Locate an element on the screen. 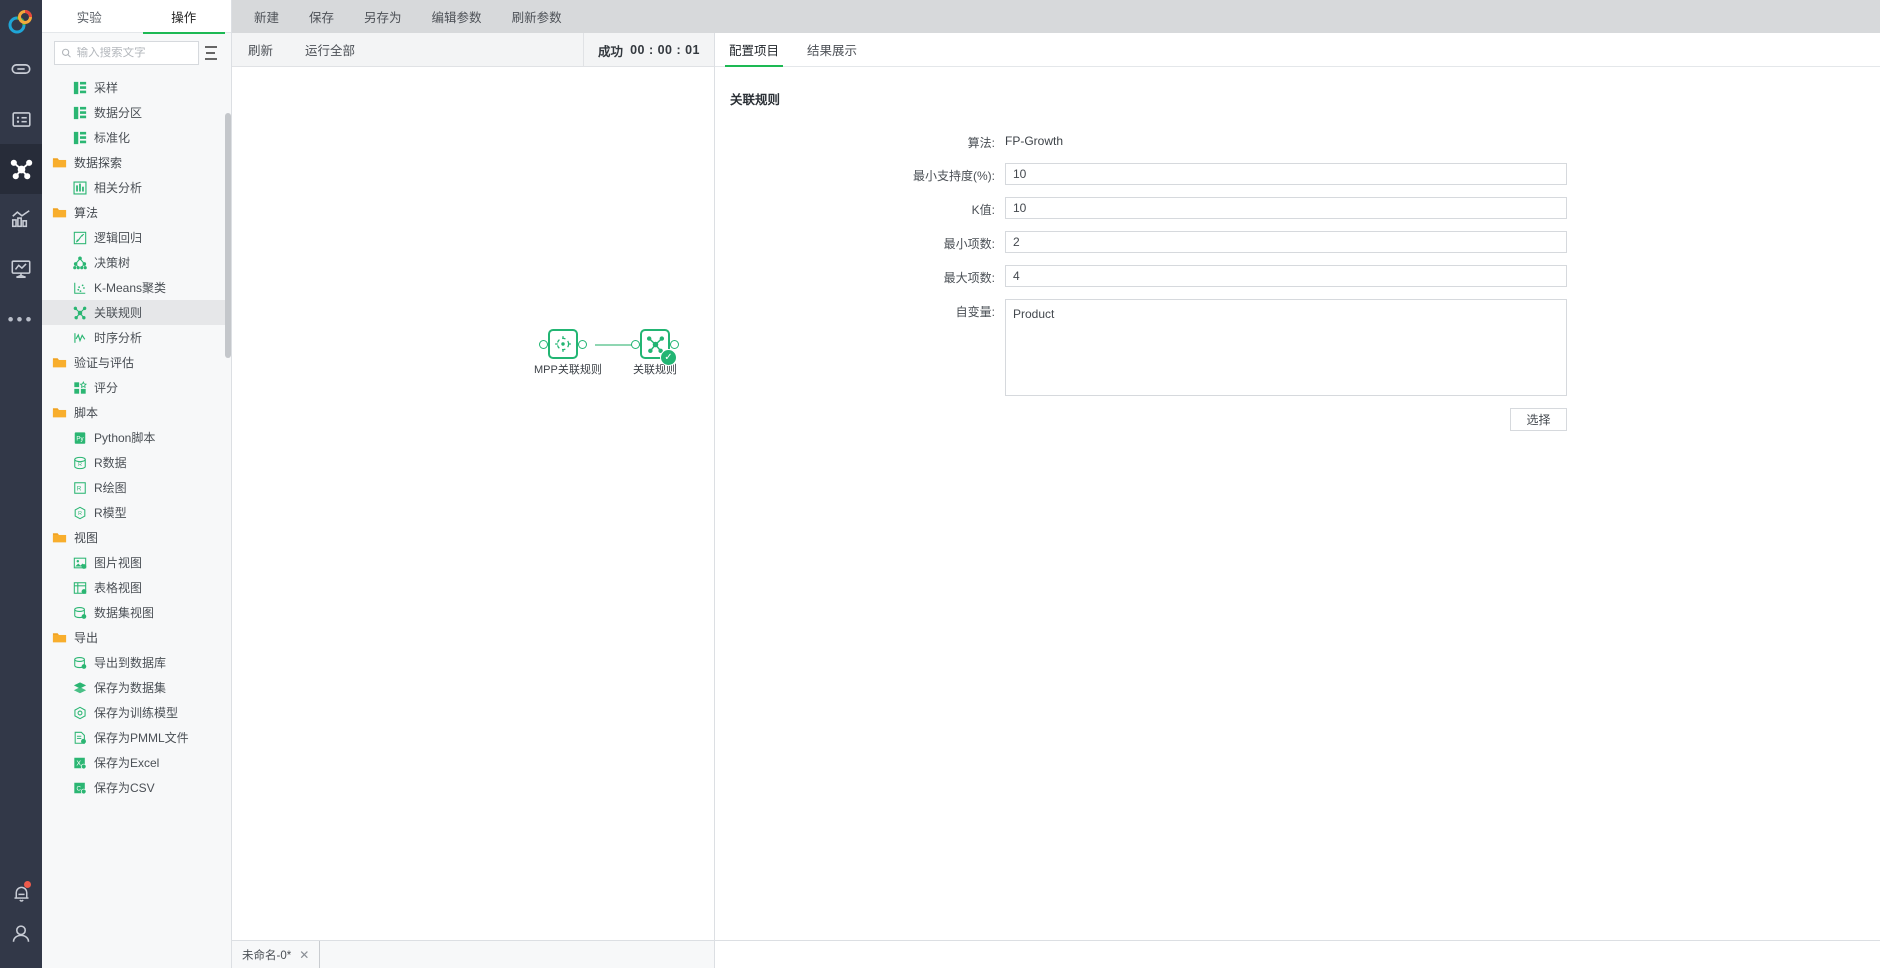  menu-item-save-as: 另存为 is located at coordinates (383, 16).